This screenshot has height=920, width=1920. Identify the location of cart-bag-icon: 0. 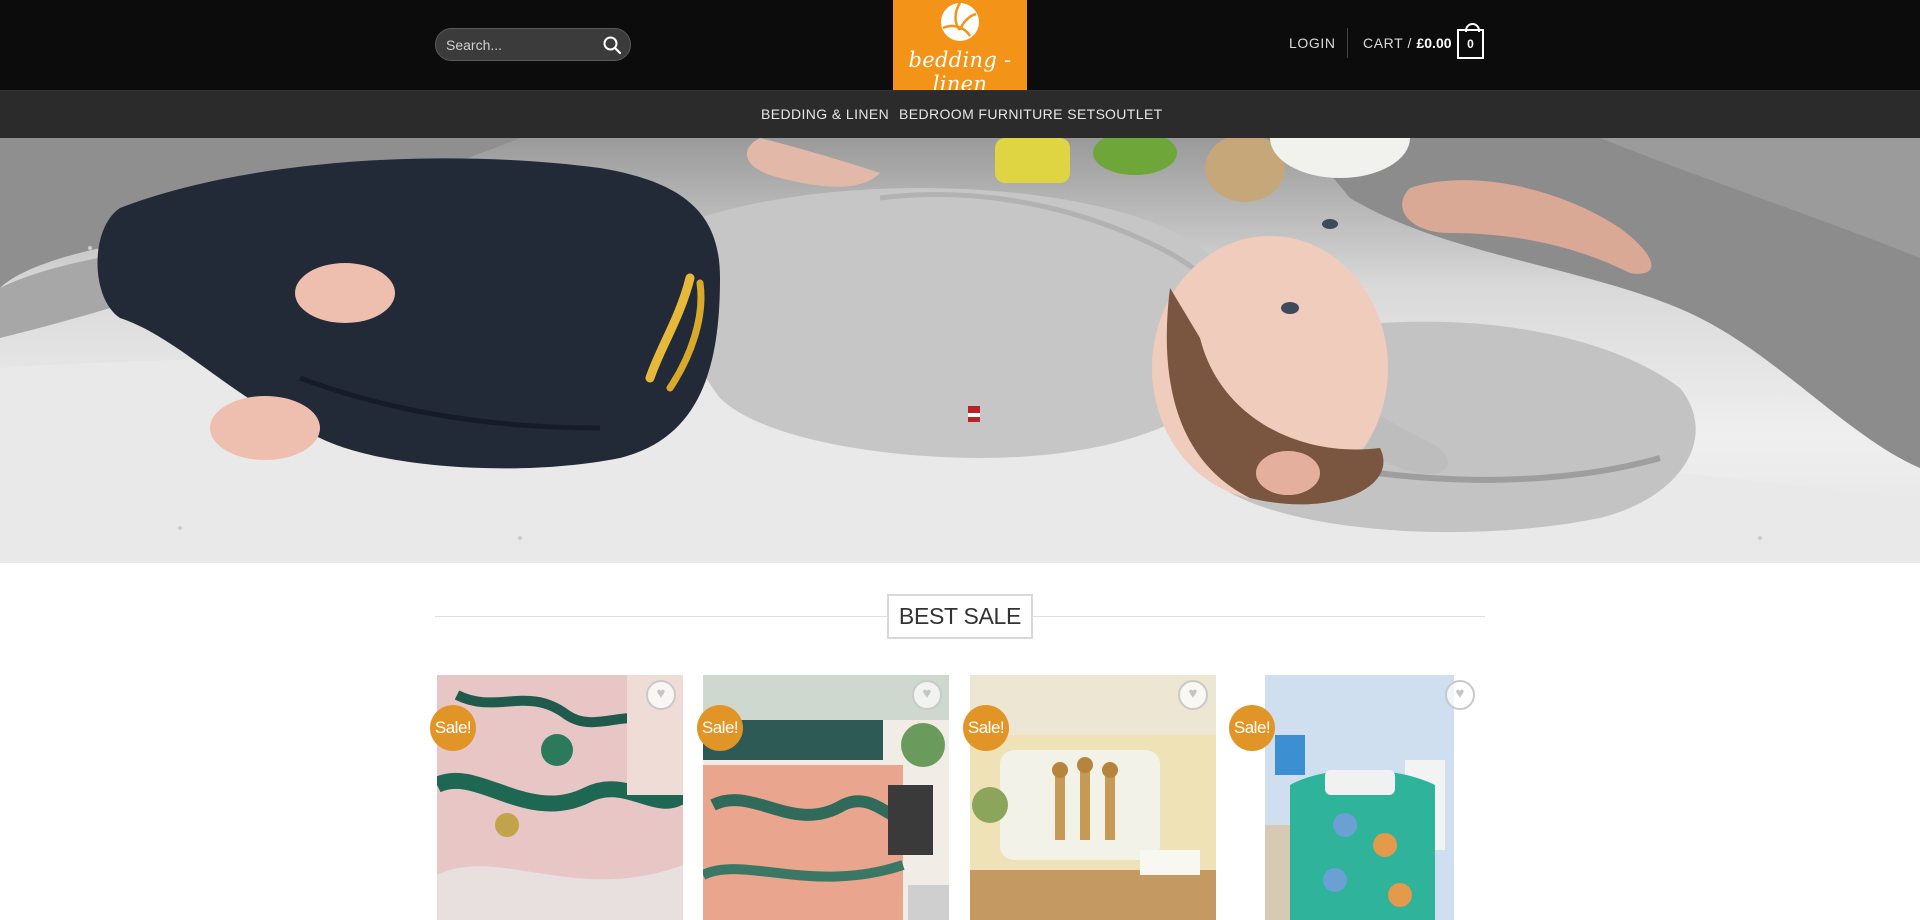
(1470, 41).